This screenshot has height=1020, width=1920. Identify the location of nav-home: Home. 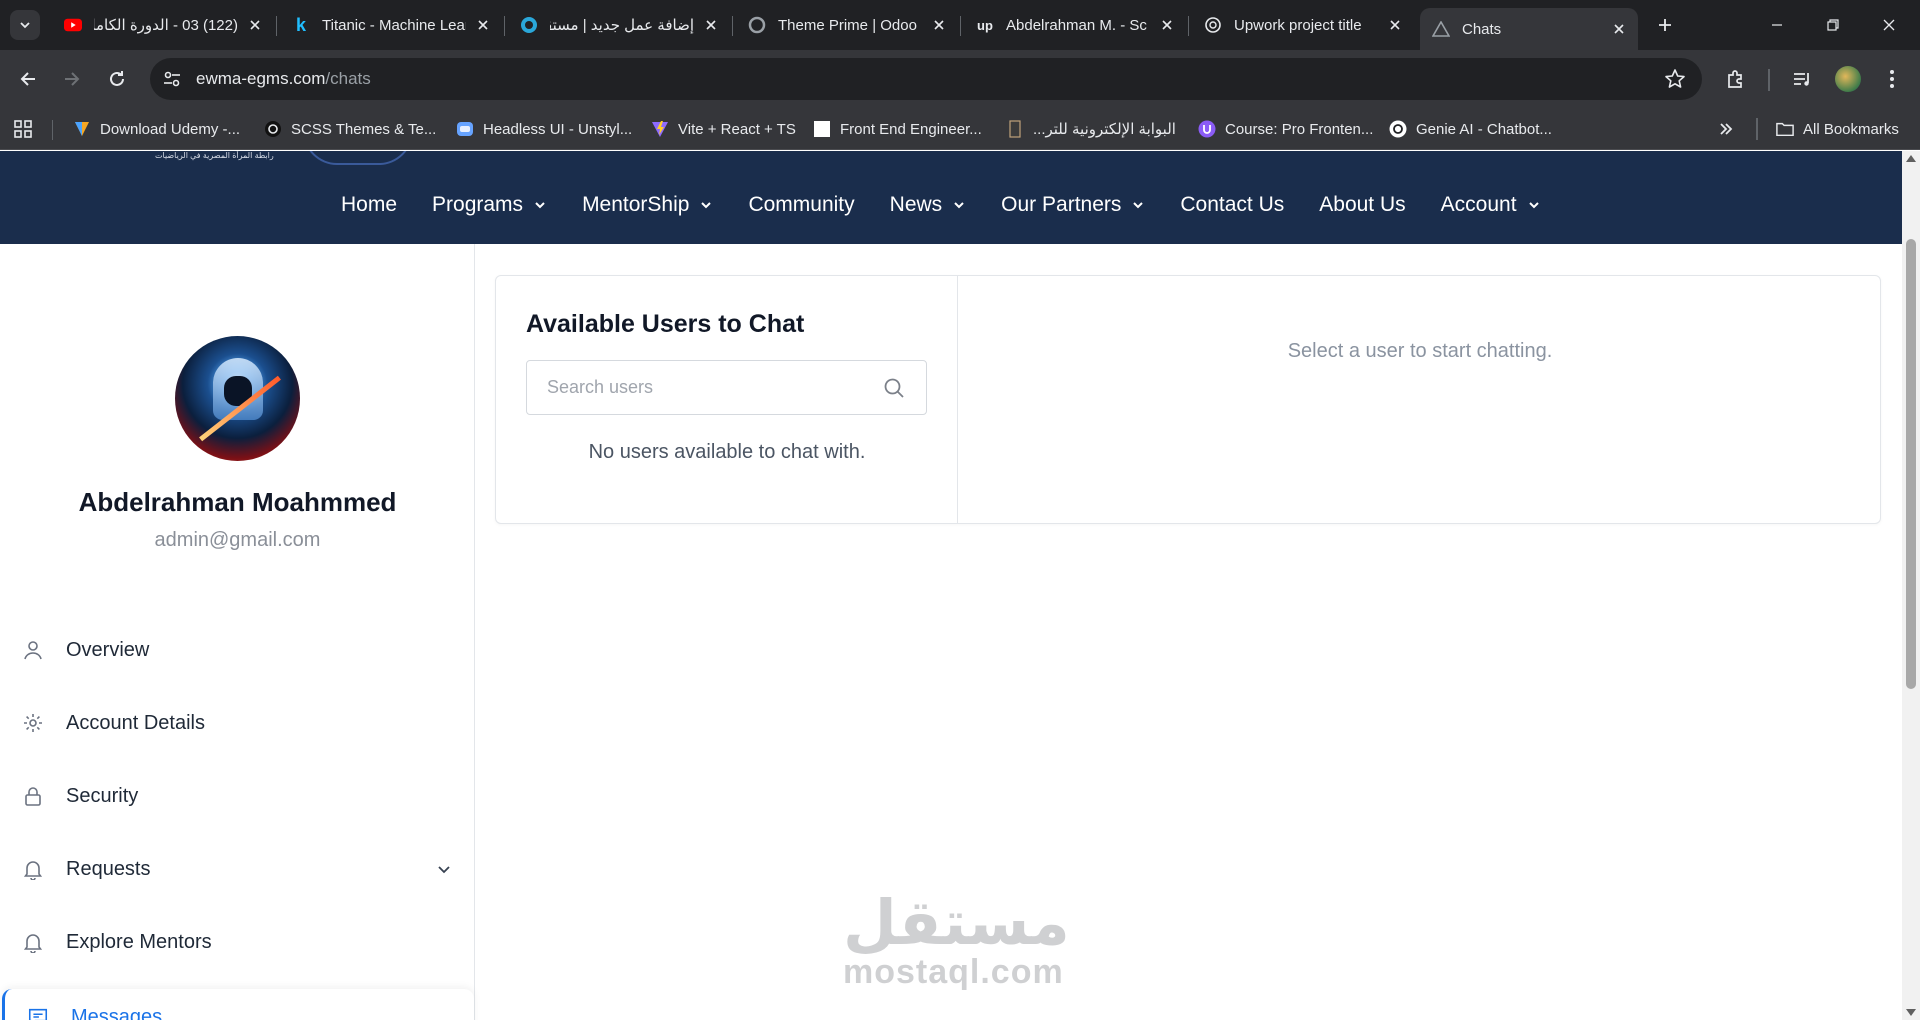
(369, 205).